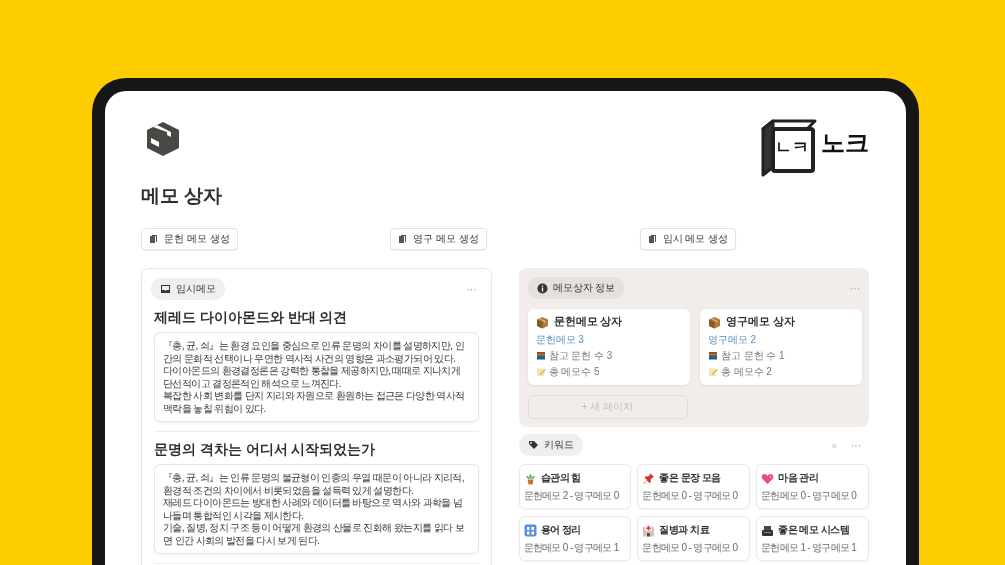  What do you see at coordinates (314, 402) in the screenshot?
I see `note-text: 복잡한 사회 변화를 단지 지리와 자원으로 환원하는 접근은 다양한 역사적 맥락을 놓칠 위험이 있다.` at bounding box center [314, 402].